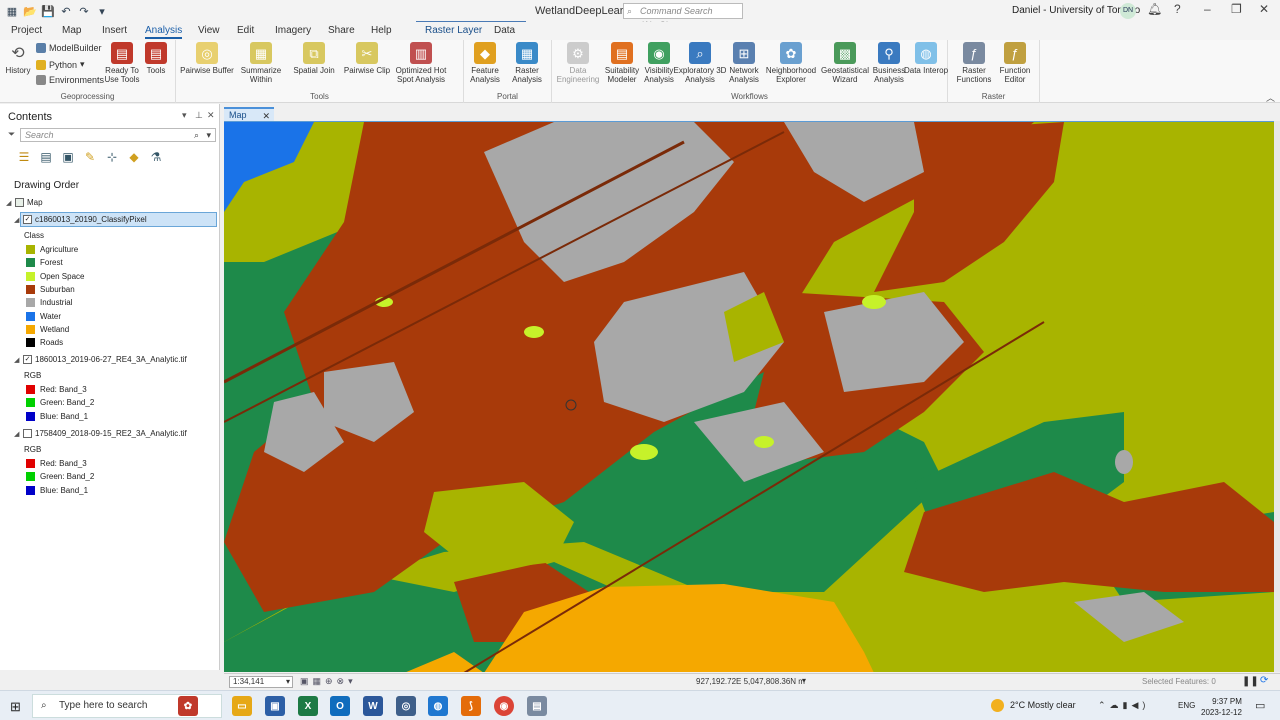  I want to click on raster-analysis-button: ▦ Raster Analysis, so click(527, 63).